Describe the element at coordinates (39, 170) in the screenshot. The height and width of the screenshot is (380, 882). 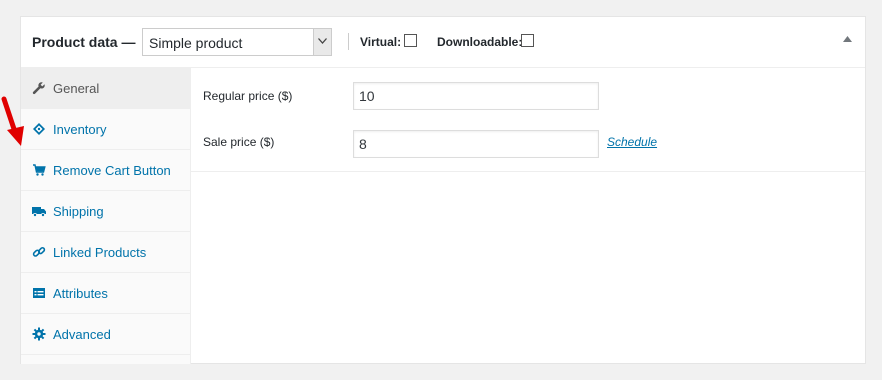
I see `cart-icon` at that location.